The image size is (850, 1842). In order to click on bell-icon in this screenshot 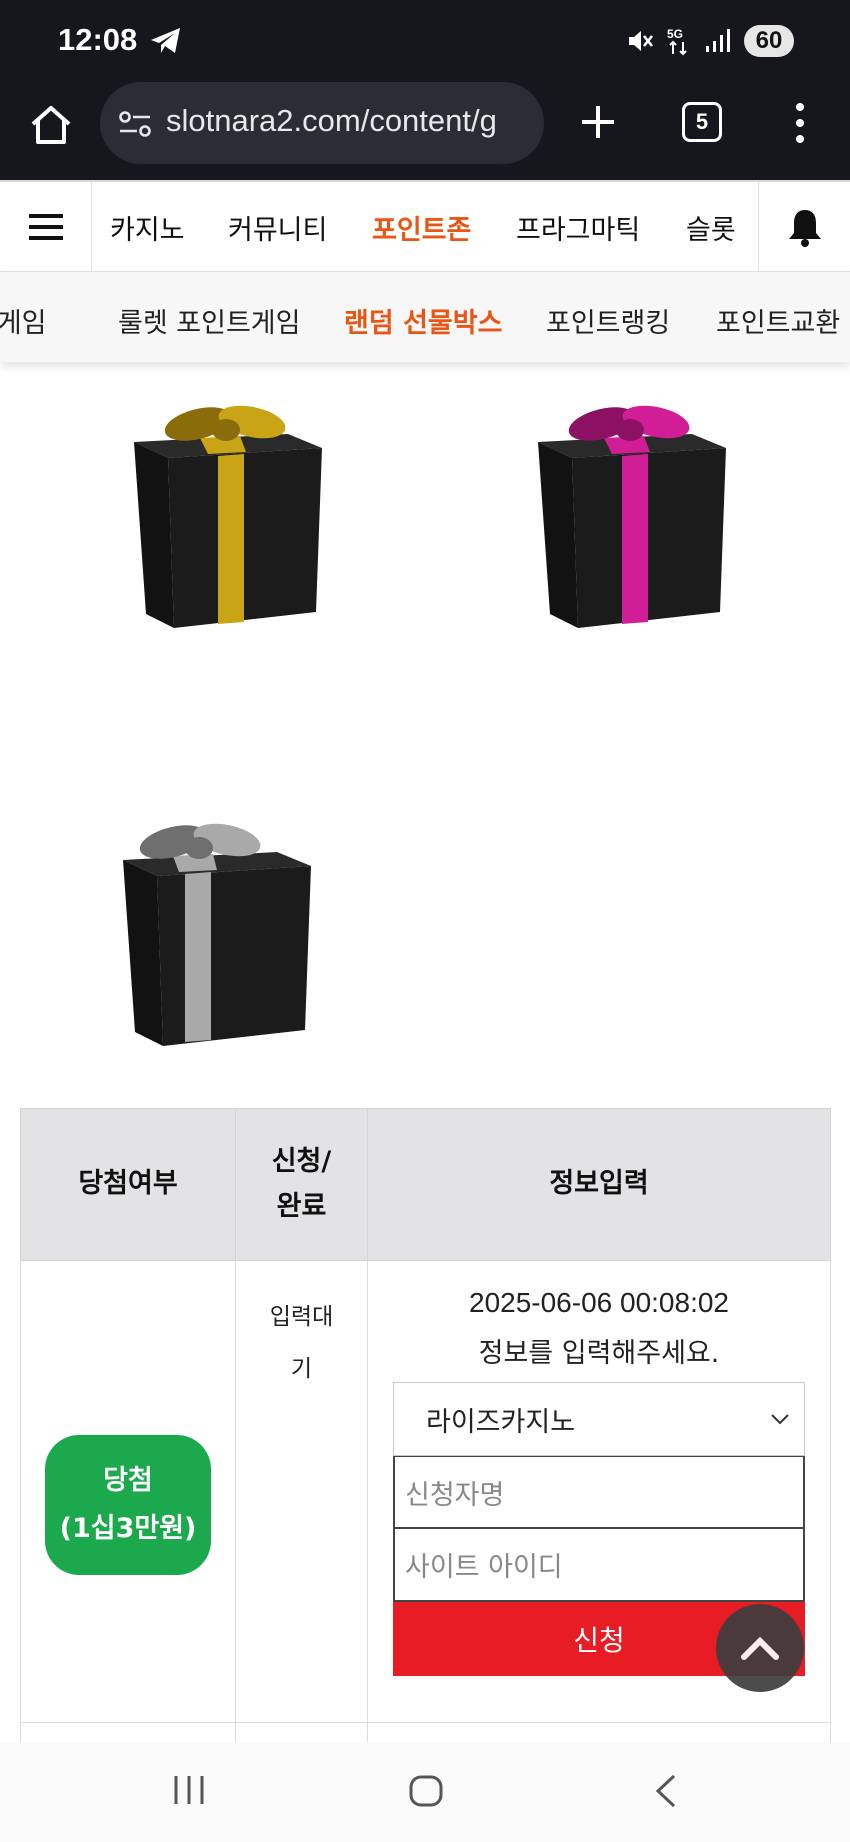, I will do `click(804, 228)`.